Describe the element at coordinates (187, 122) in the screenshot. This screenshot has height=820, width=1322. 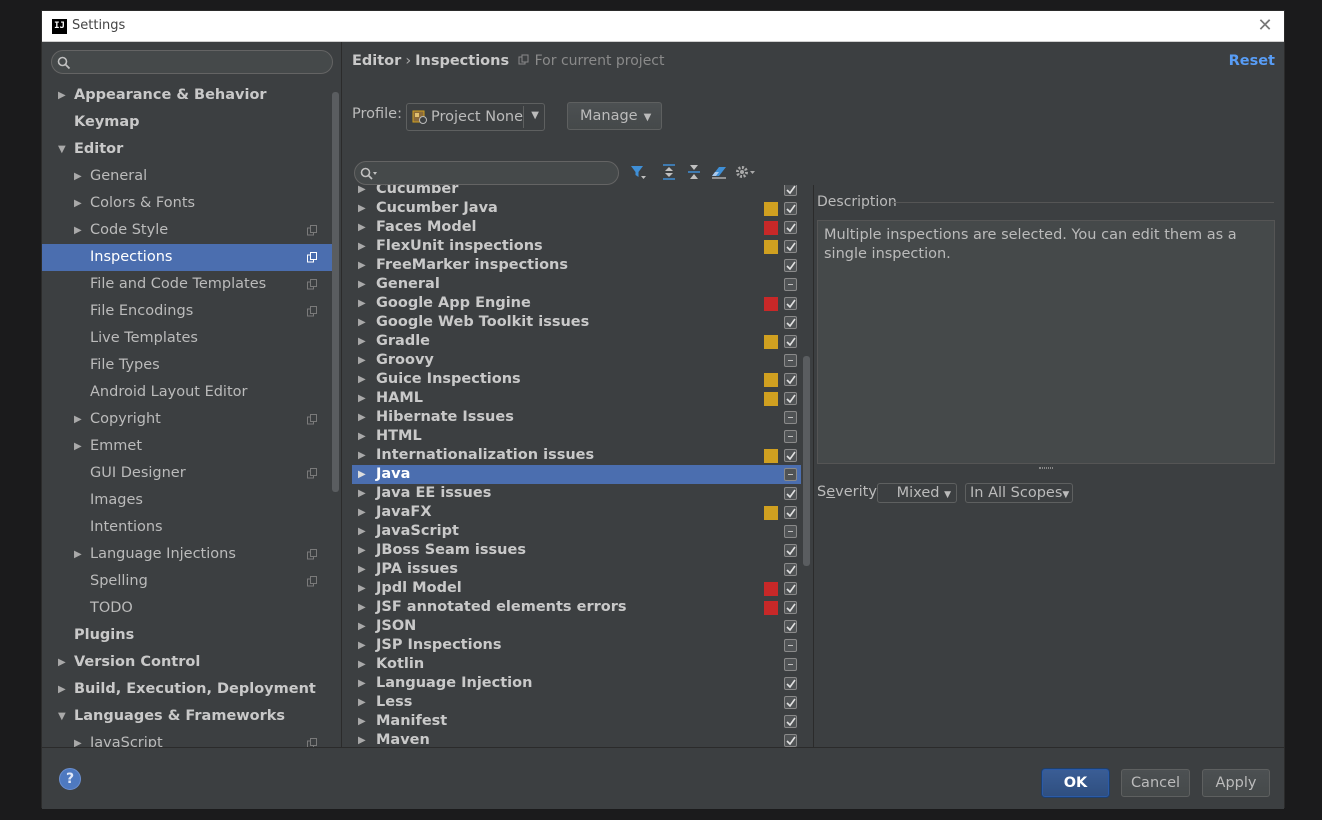
I see `sidebar-item: Keymap` at that location.